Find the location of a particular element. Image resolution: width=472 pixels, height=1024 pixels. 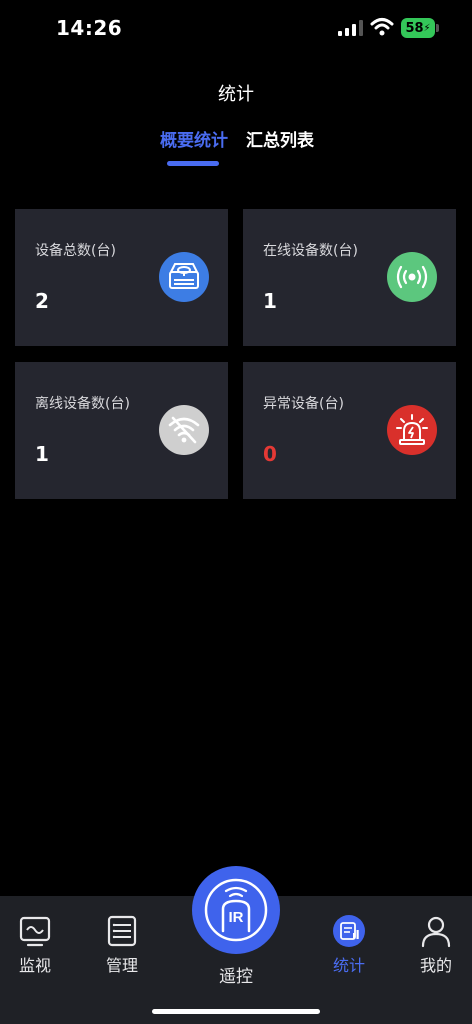

battery-icon: 58 ⚡ is located at coordinates (418, 28).